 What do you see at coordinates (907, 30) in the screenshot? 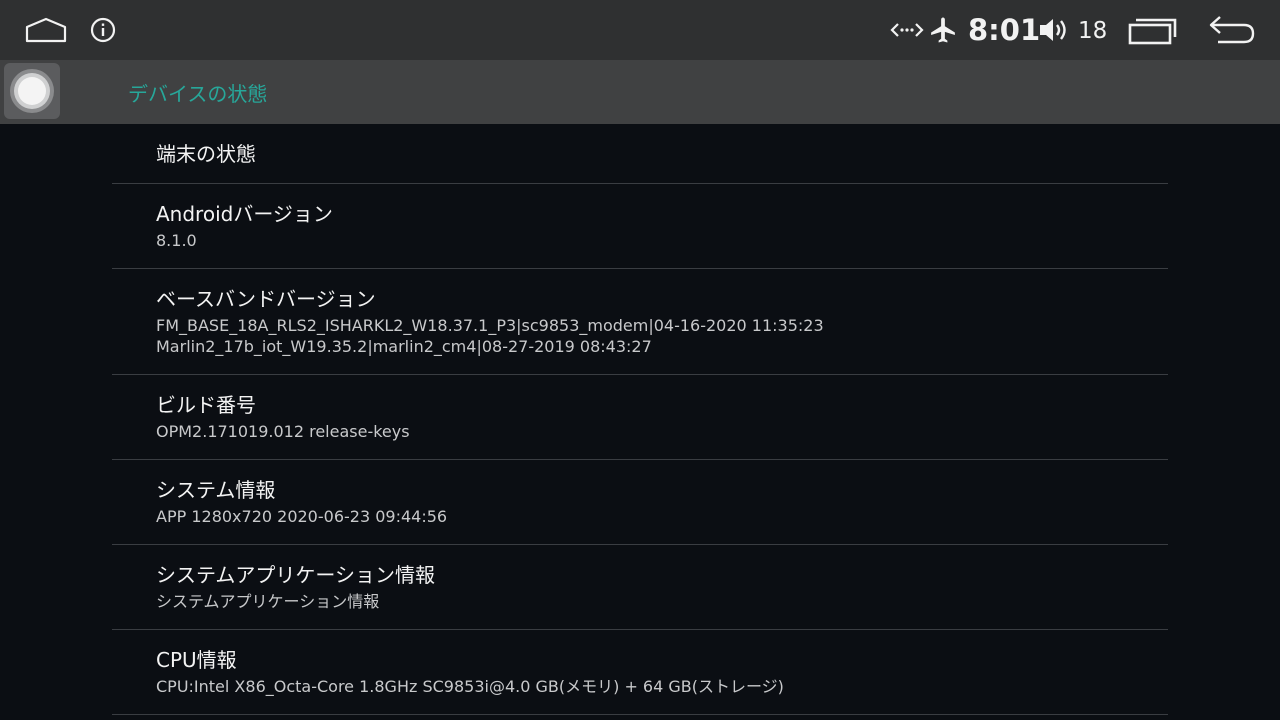
I see `data-link-icon` at bounding box center [907, 30].